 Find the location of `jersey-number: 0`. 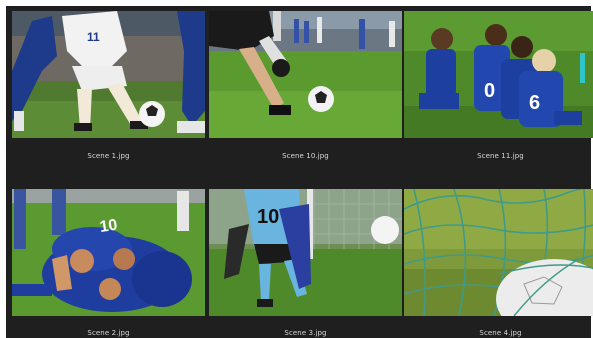

jersey-number: 0 is located at coordinates (489, 91).